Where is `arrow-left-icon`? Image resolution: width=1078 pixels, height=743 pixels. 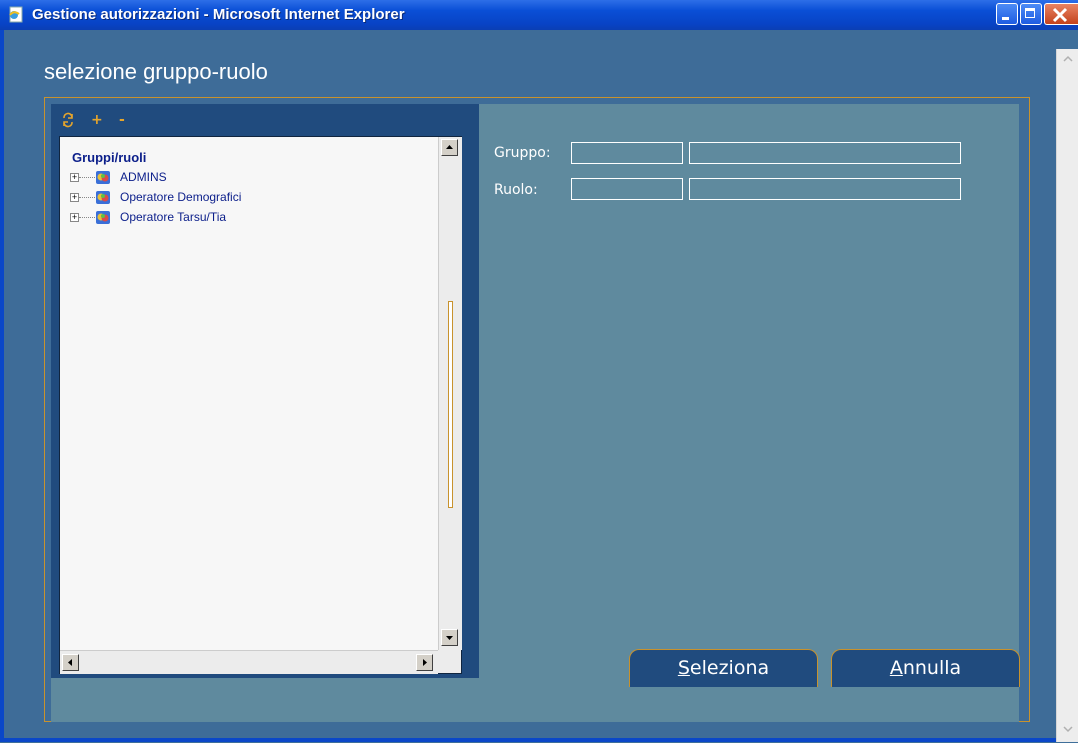
arrow-left-icon is located at coordinates (70, 662).